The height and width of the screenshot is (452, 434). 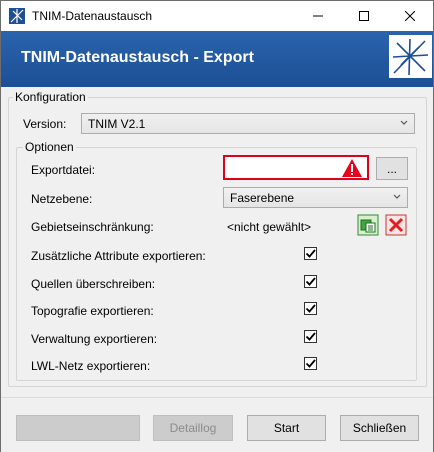 I want to click on dialog-title: TNIM-Datenaustausch - Export, so click(x=137, y=57).